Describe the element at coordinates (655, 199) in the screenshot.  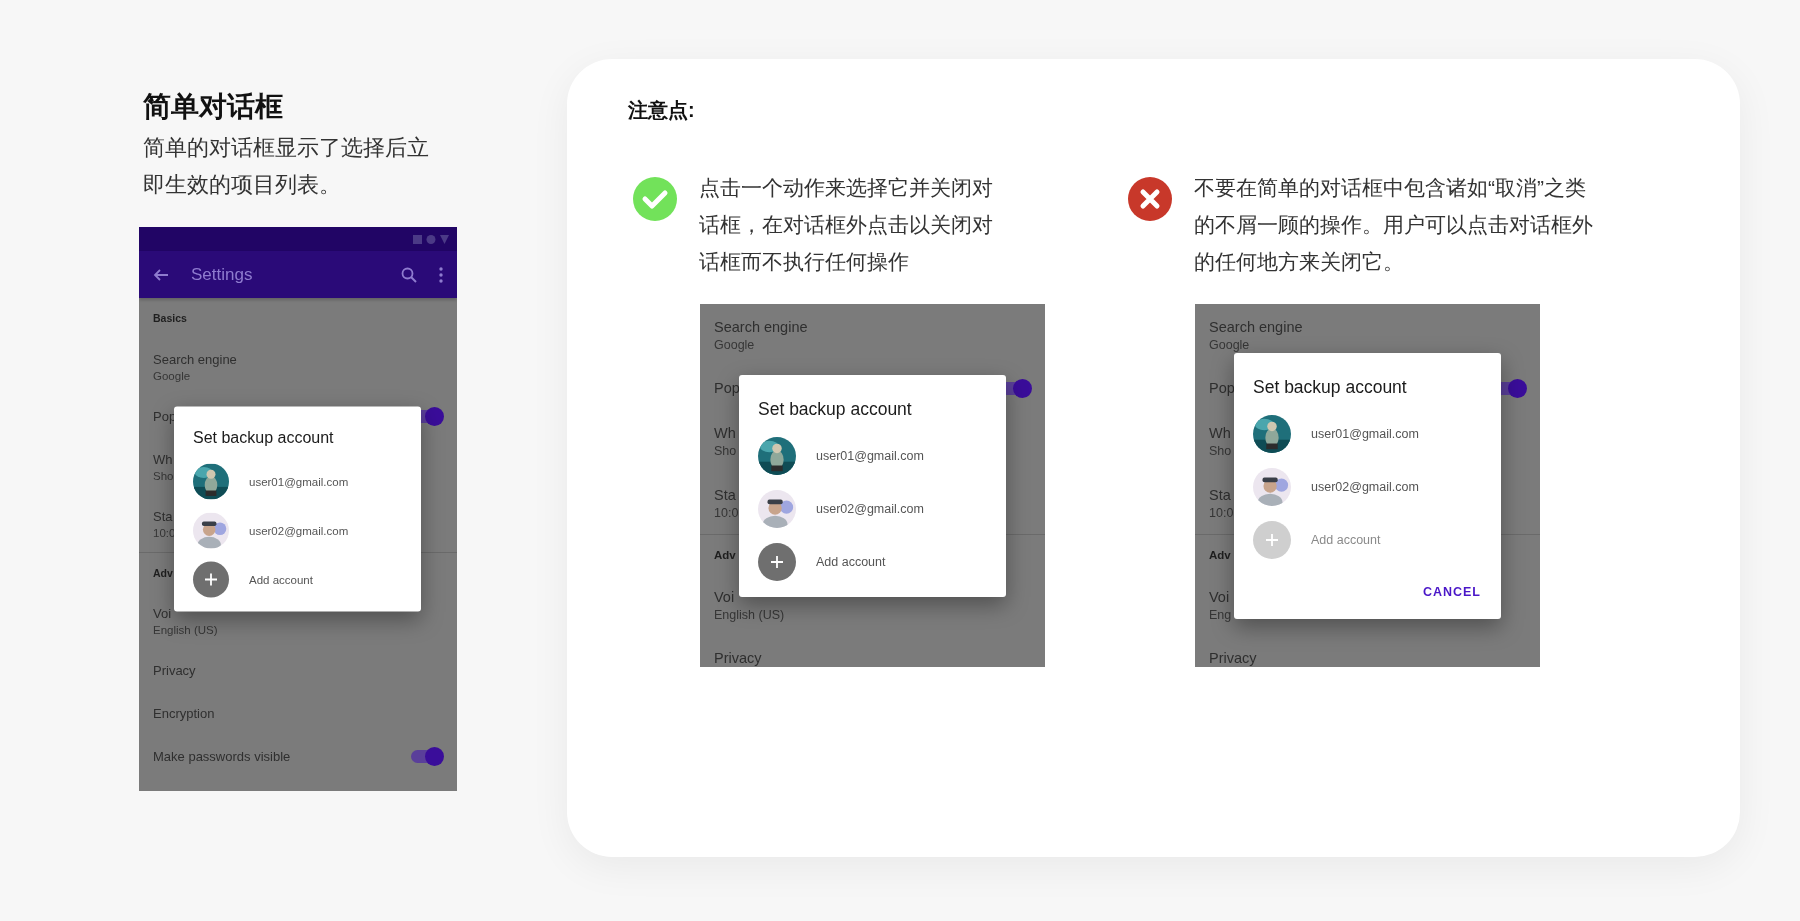
I see `check-icon` at that location.